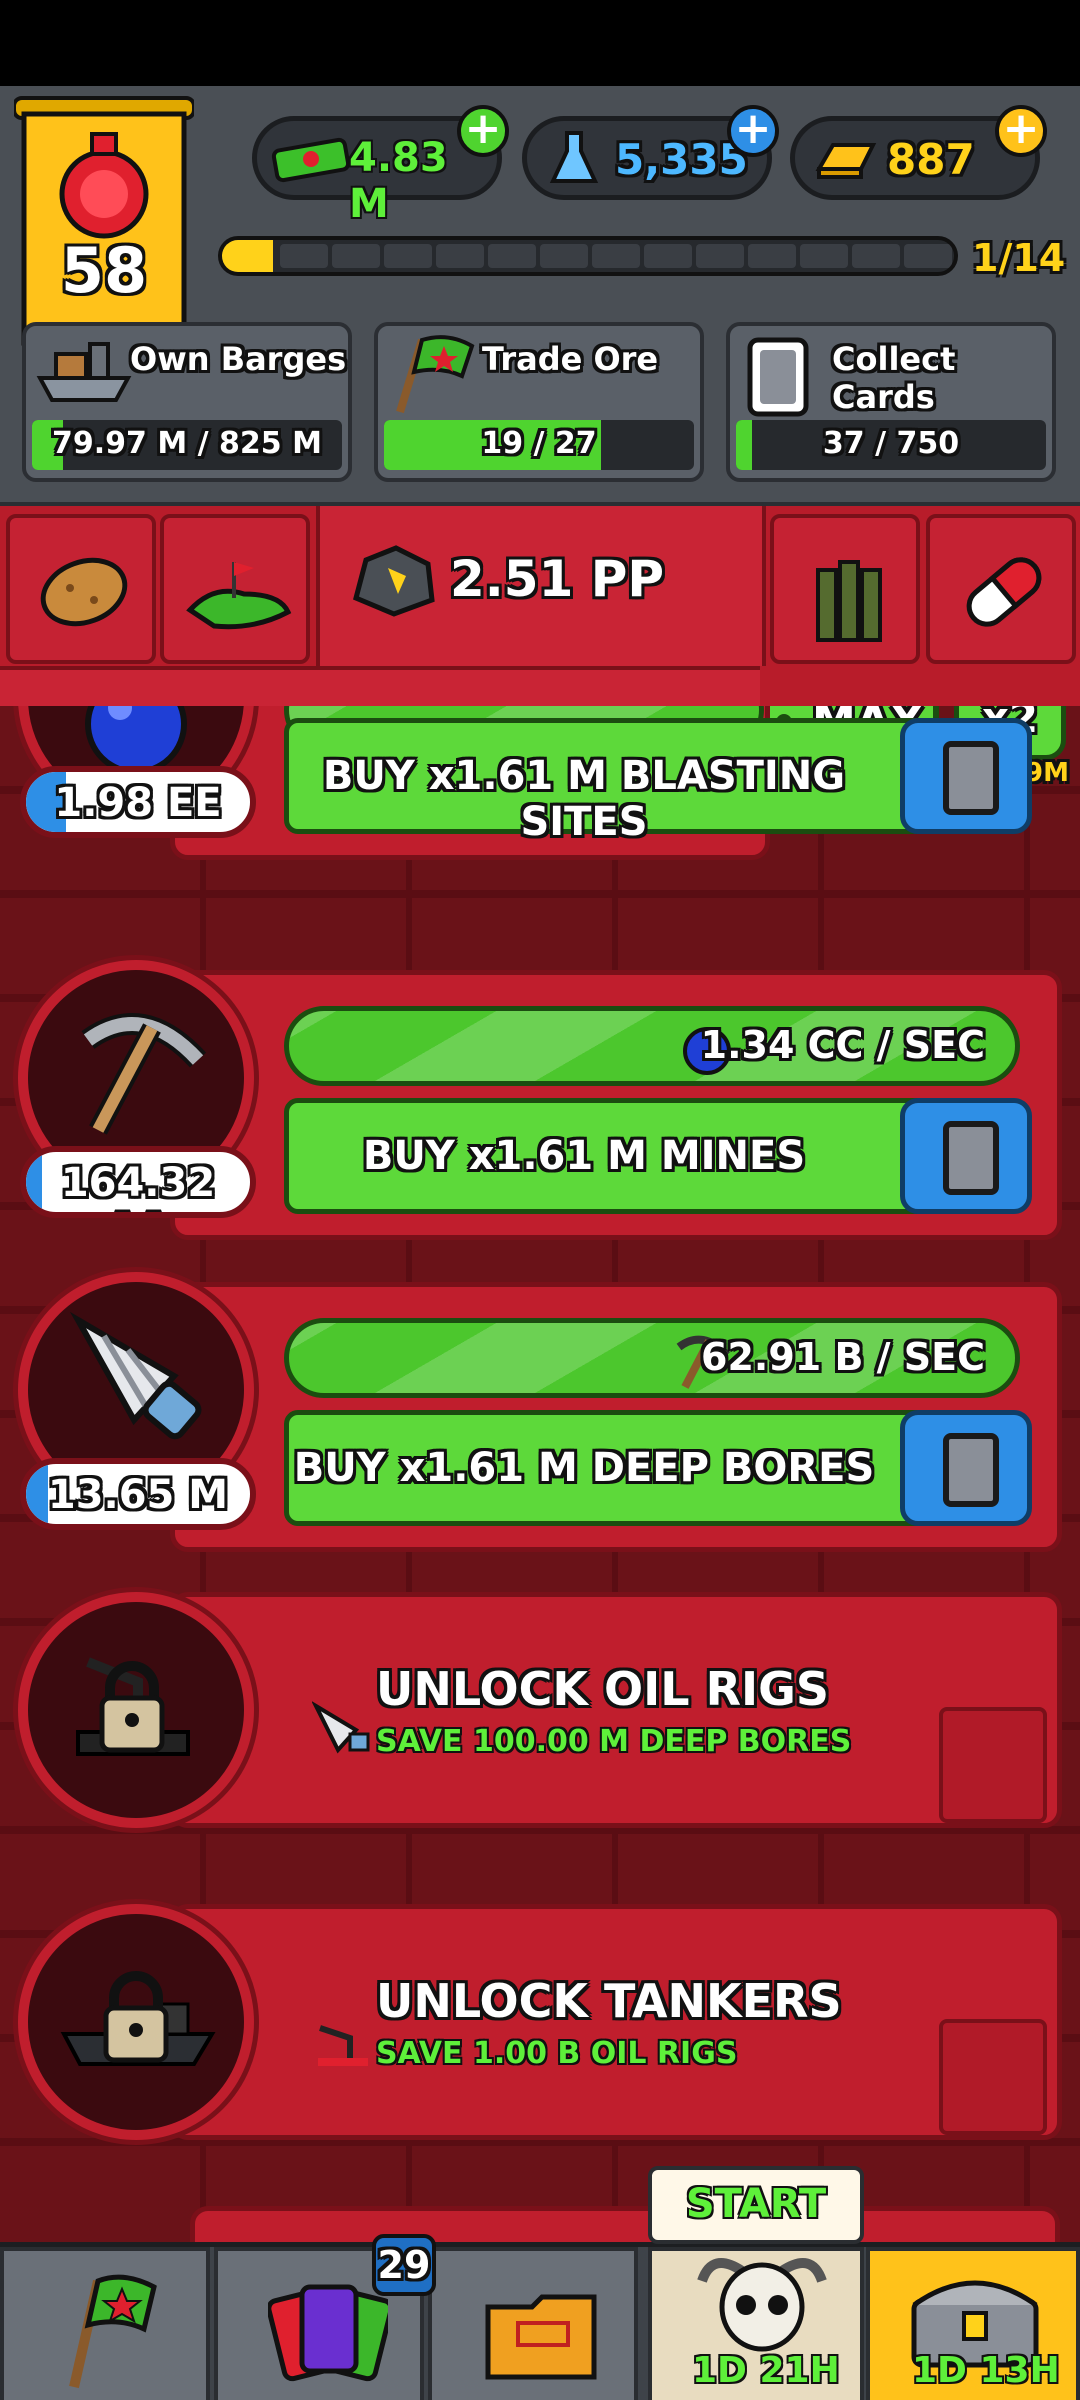 This screenshot has width=1080, height=2400. I want to click on cards-badge: 29, so click(404, 2265).